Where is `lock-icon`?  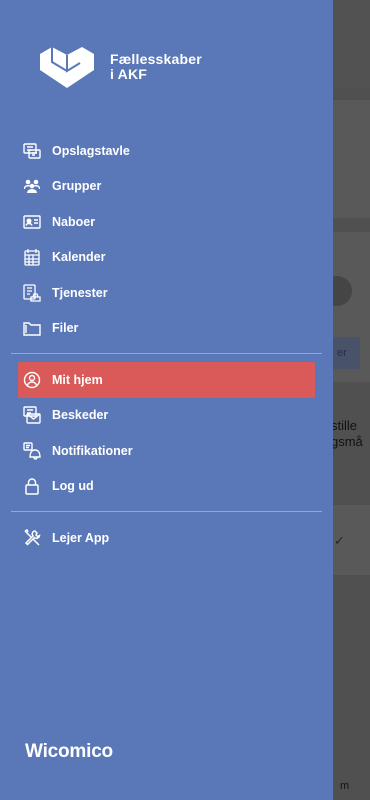
lock-icon is located at coordinates (32, 486).